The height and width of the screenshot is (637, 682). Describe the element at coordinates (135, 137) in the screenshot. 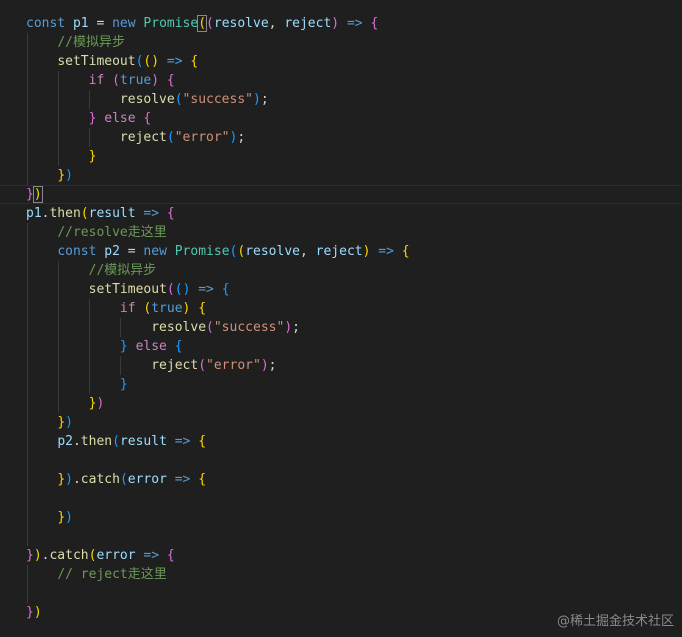

I see `code-line-7: reject("error");` at that location.